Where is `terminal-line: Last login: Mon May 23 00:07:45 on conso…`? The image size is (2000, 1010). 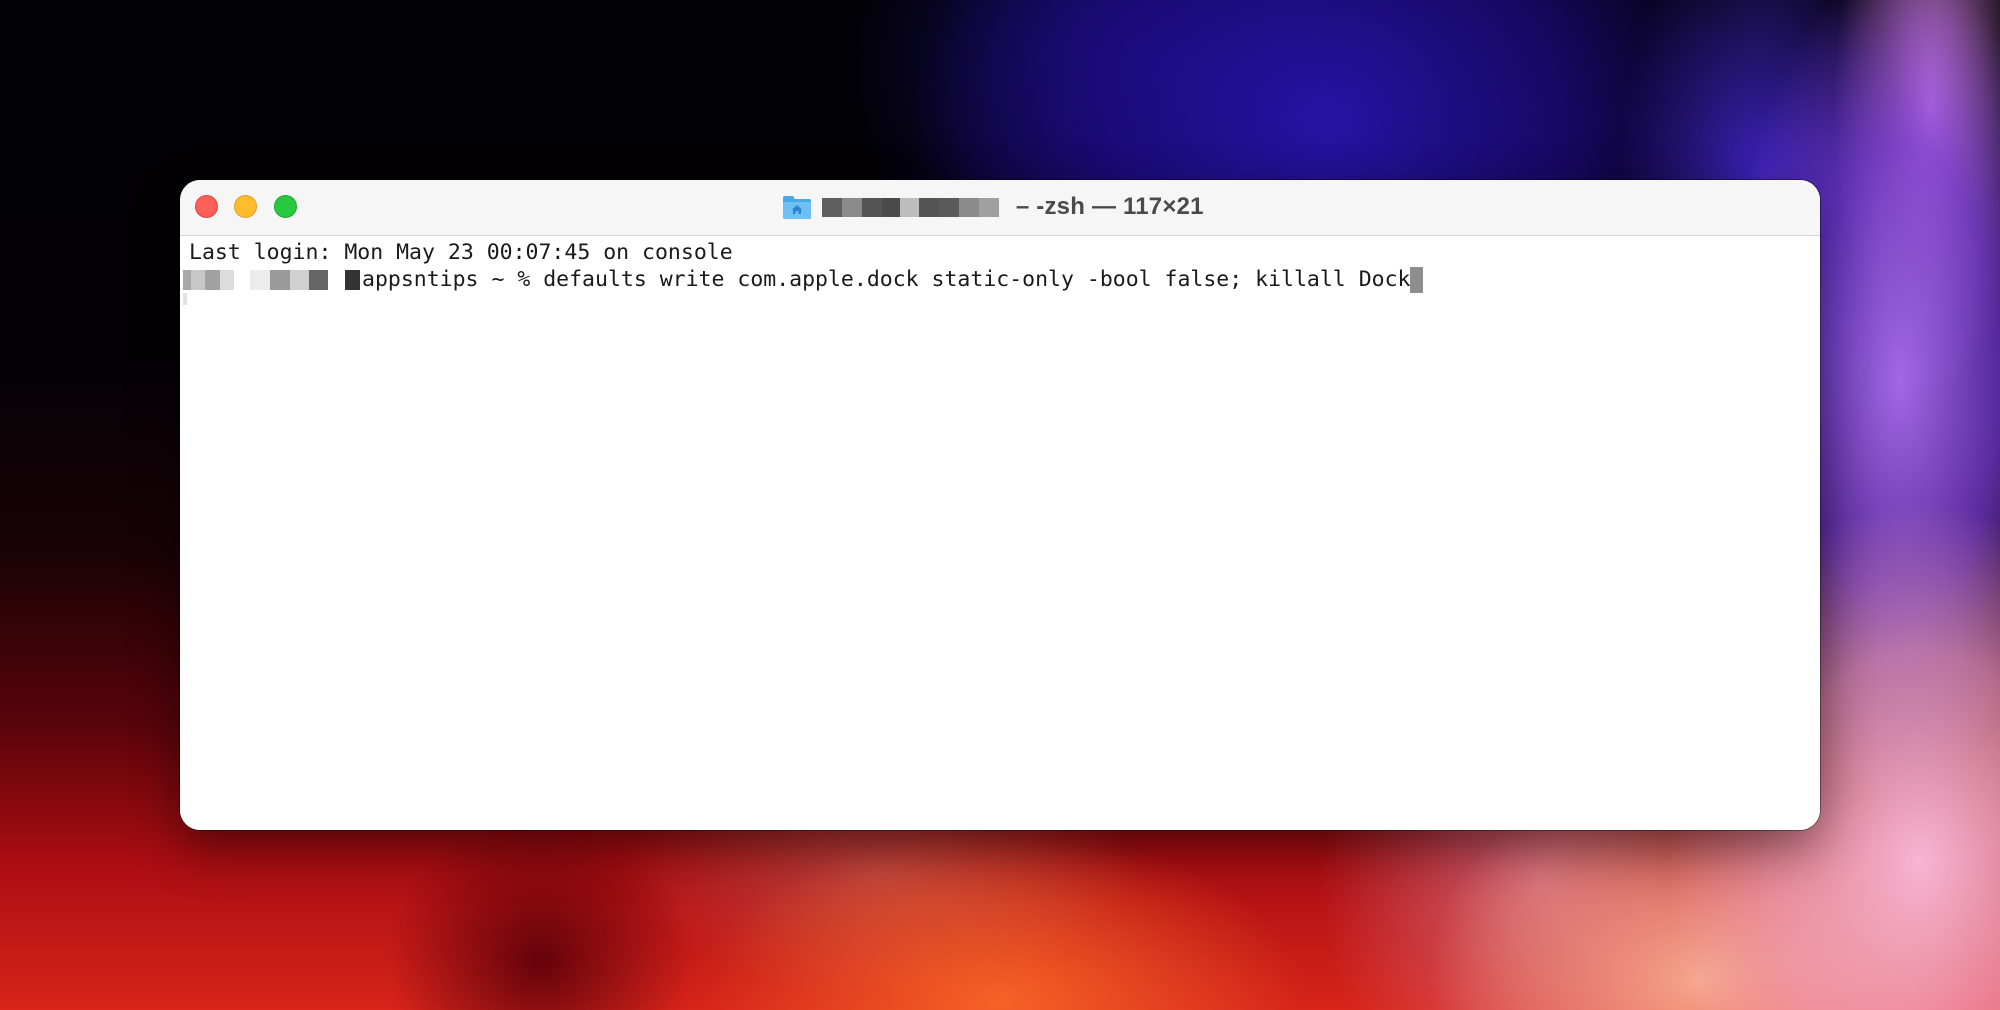
terminal-line: Last login: Mon May 23 00:07:45 on conso… is located at coordinates (461, 253).